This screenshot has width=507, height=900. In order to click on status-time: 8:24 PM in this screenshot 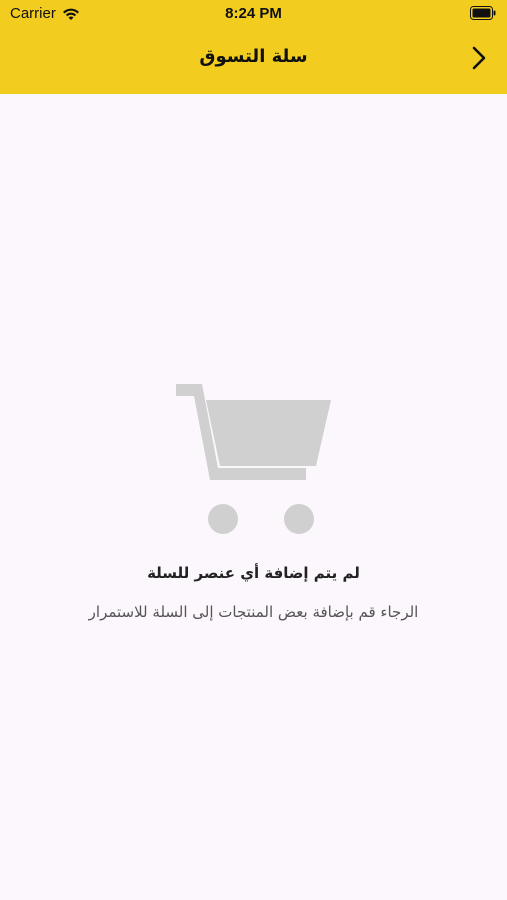, I will do `click(253, 13)`.